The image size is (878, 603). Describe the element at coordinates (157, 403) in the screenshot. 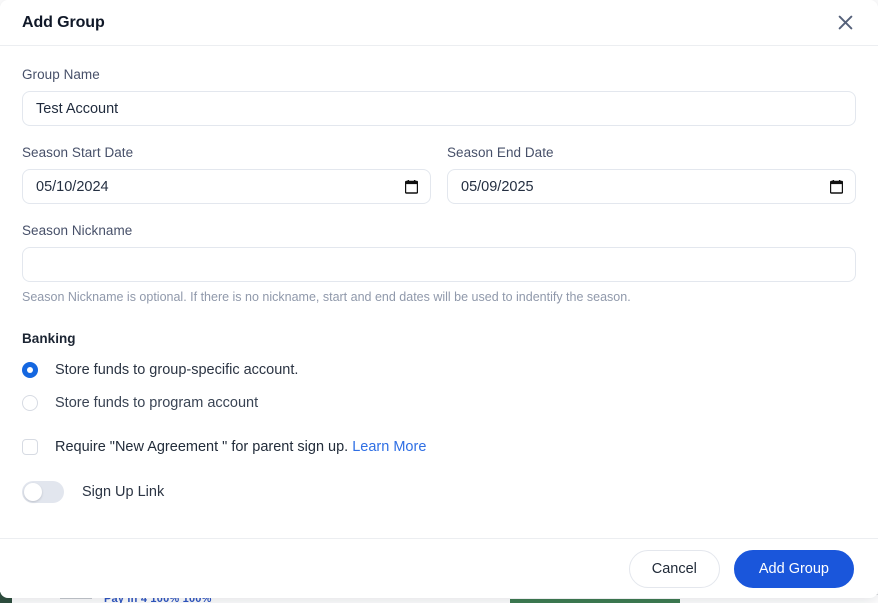

I see `banking-option-label: Store funds to program account` at that location.